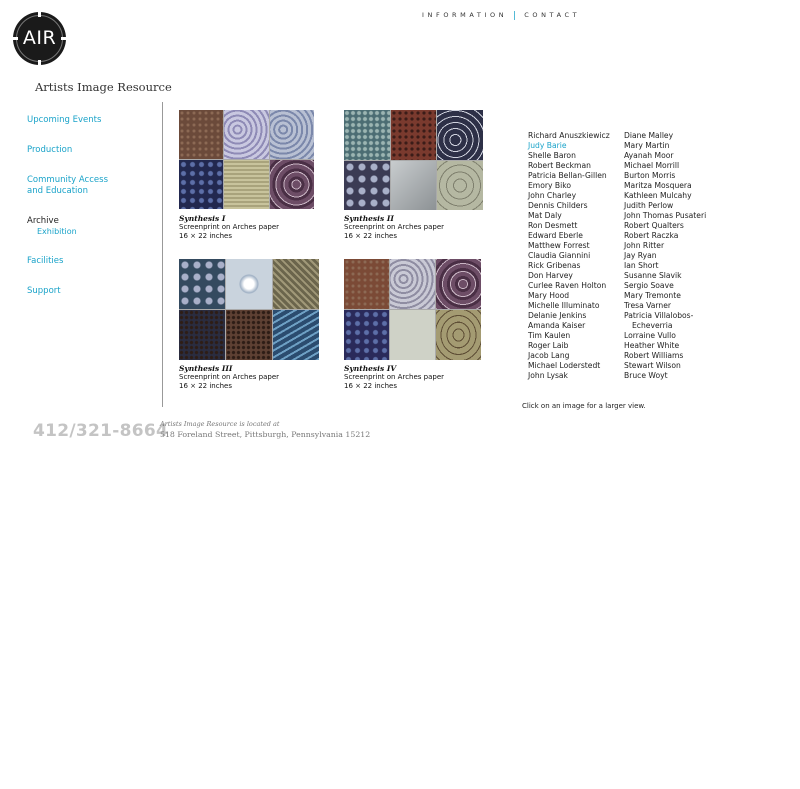  I want to click on sidebar-subitem-exhibition: Exhibition, so click(57, 231).